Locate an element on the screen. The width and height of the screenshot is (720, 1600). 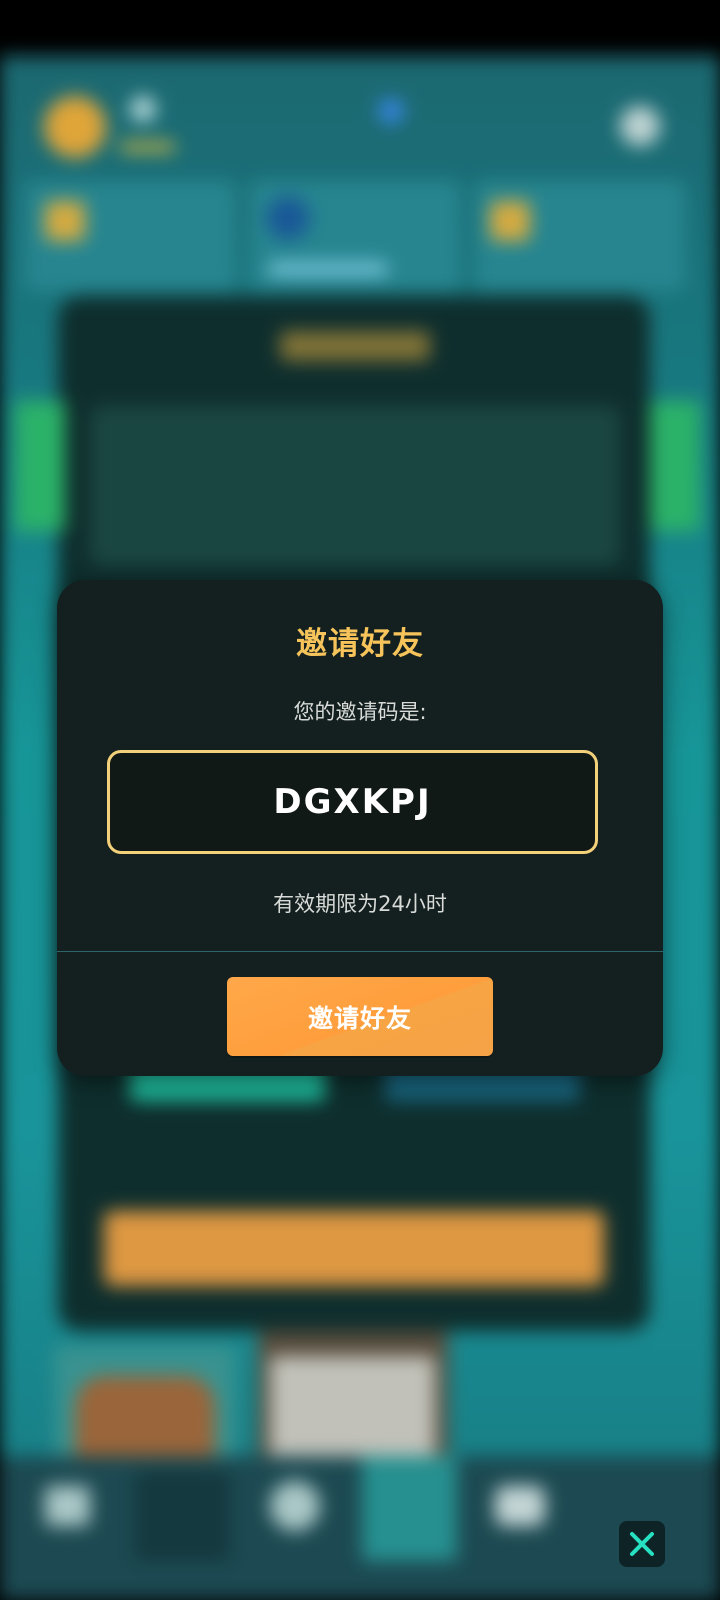
invite-friends-button: 邀请好友 is located at coordinates (360, 1016).